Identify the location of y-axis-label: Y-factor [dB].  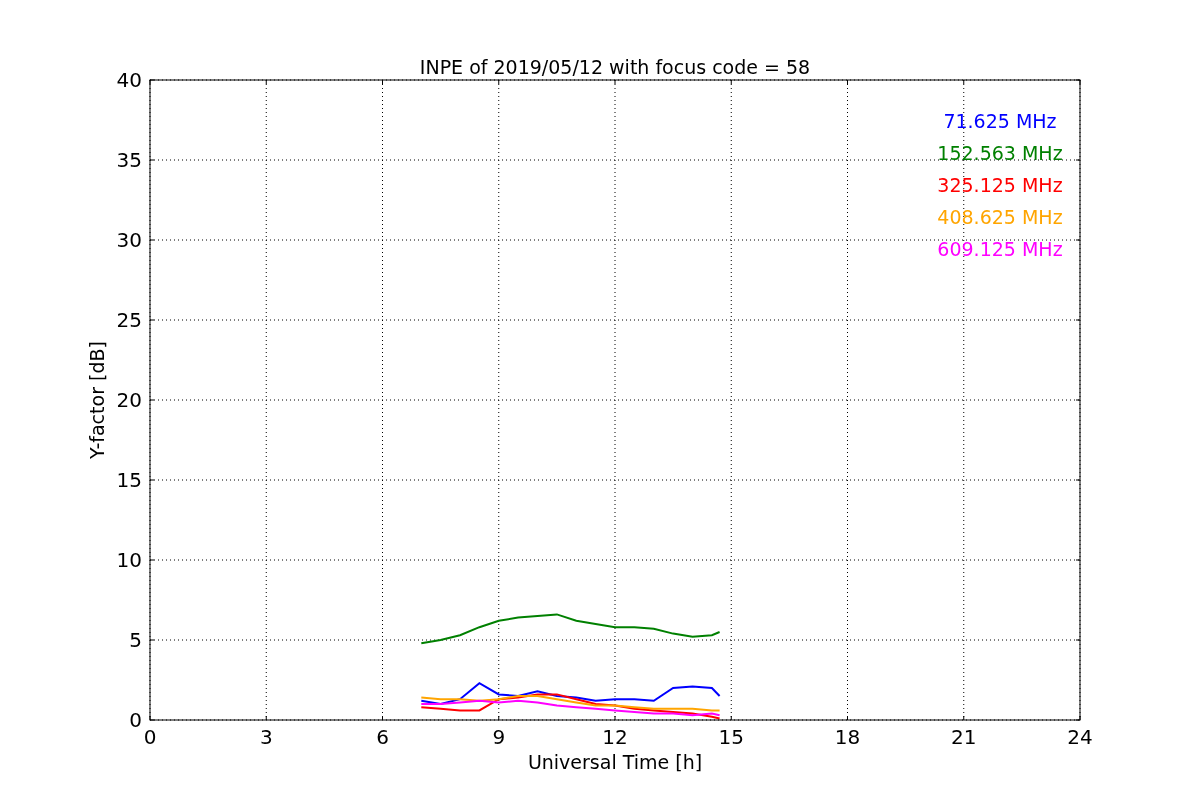
(97, 400).